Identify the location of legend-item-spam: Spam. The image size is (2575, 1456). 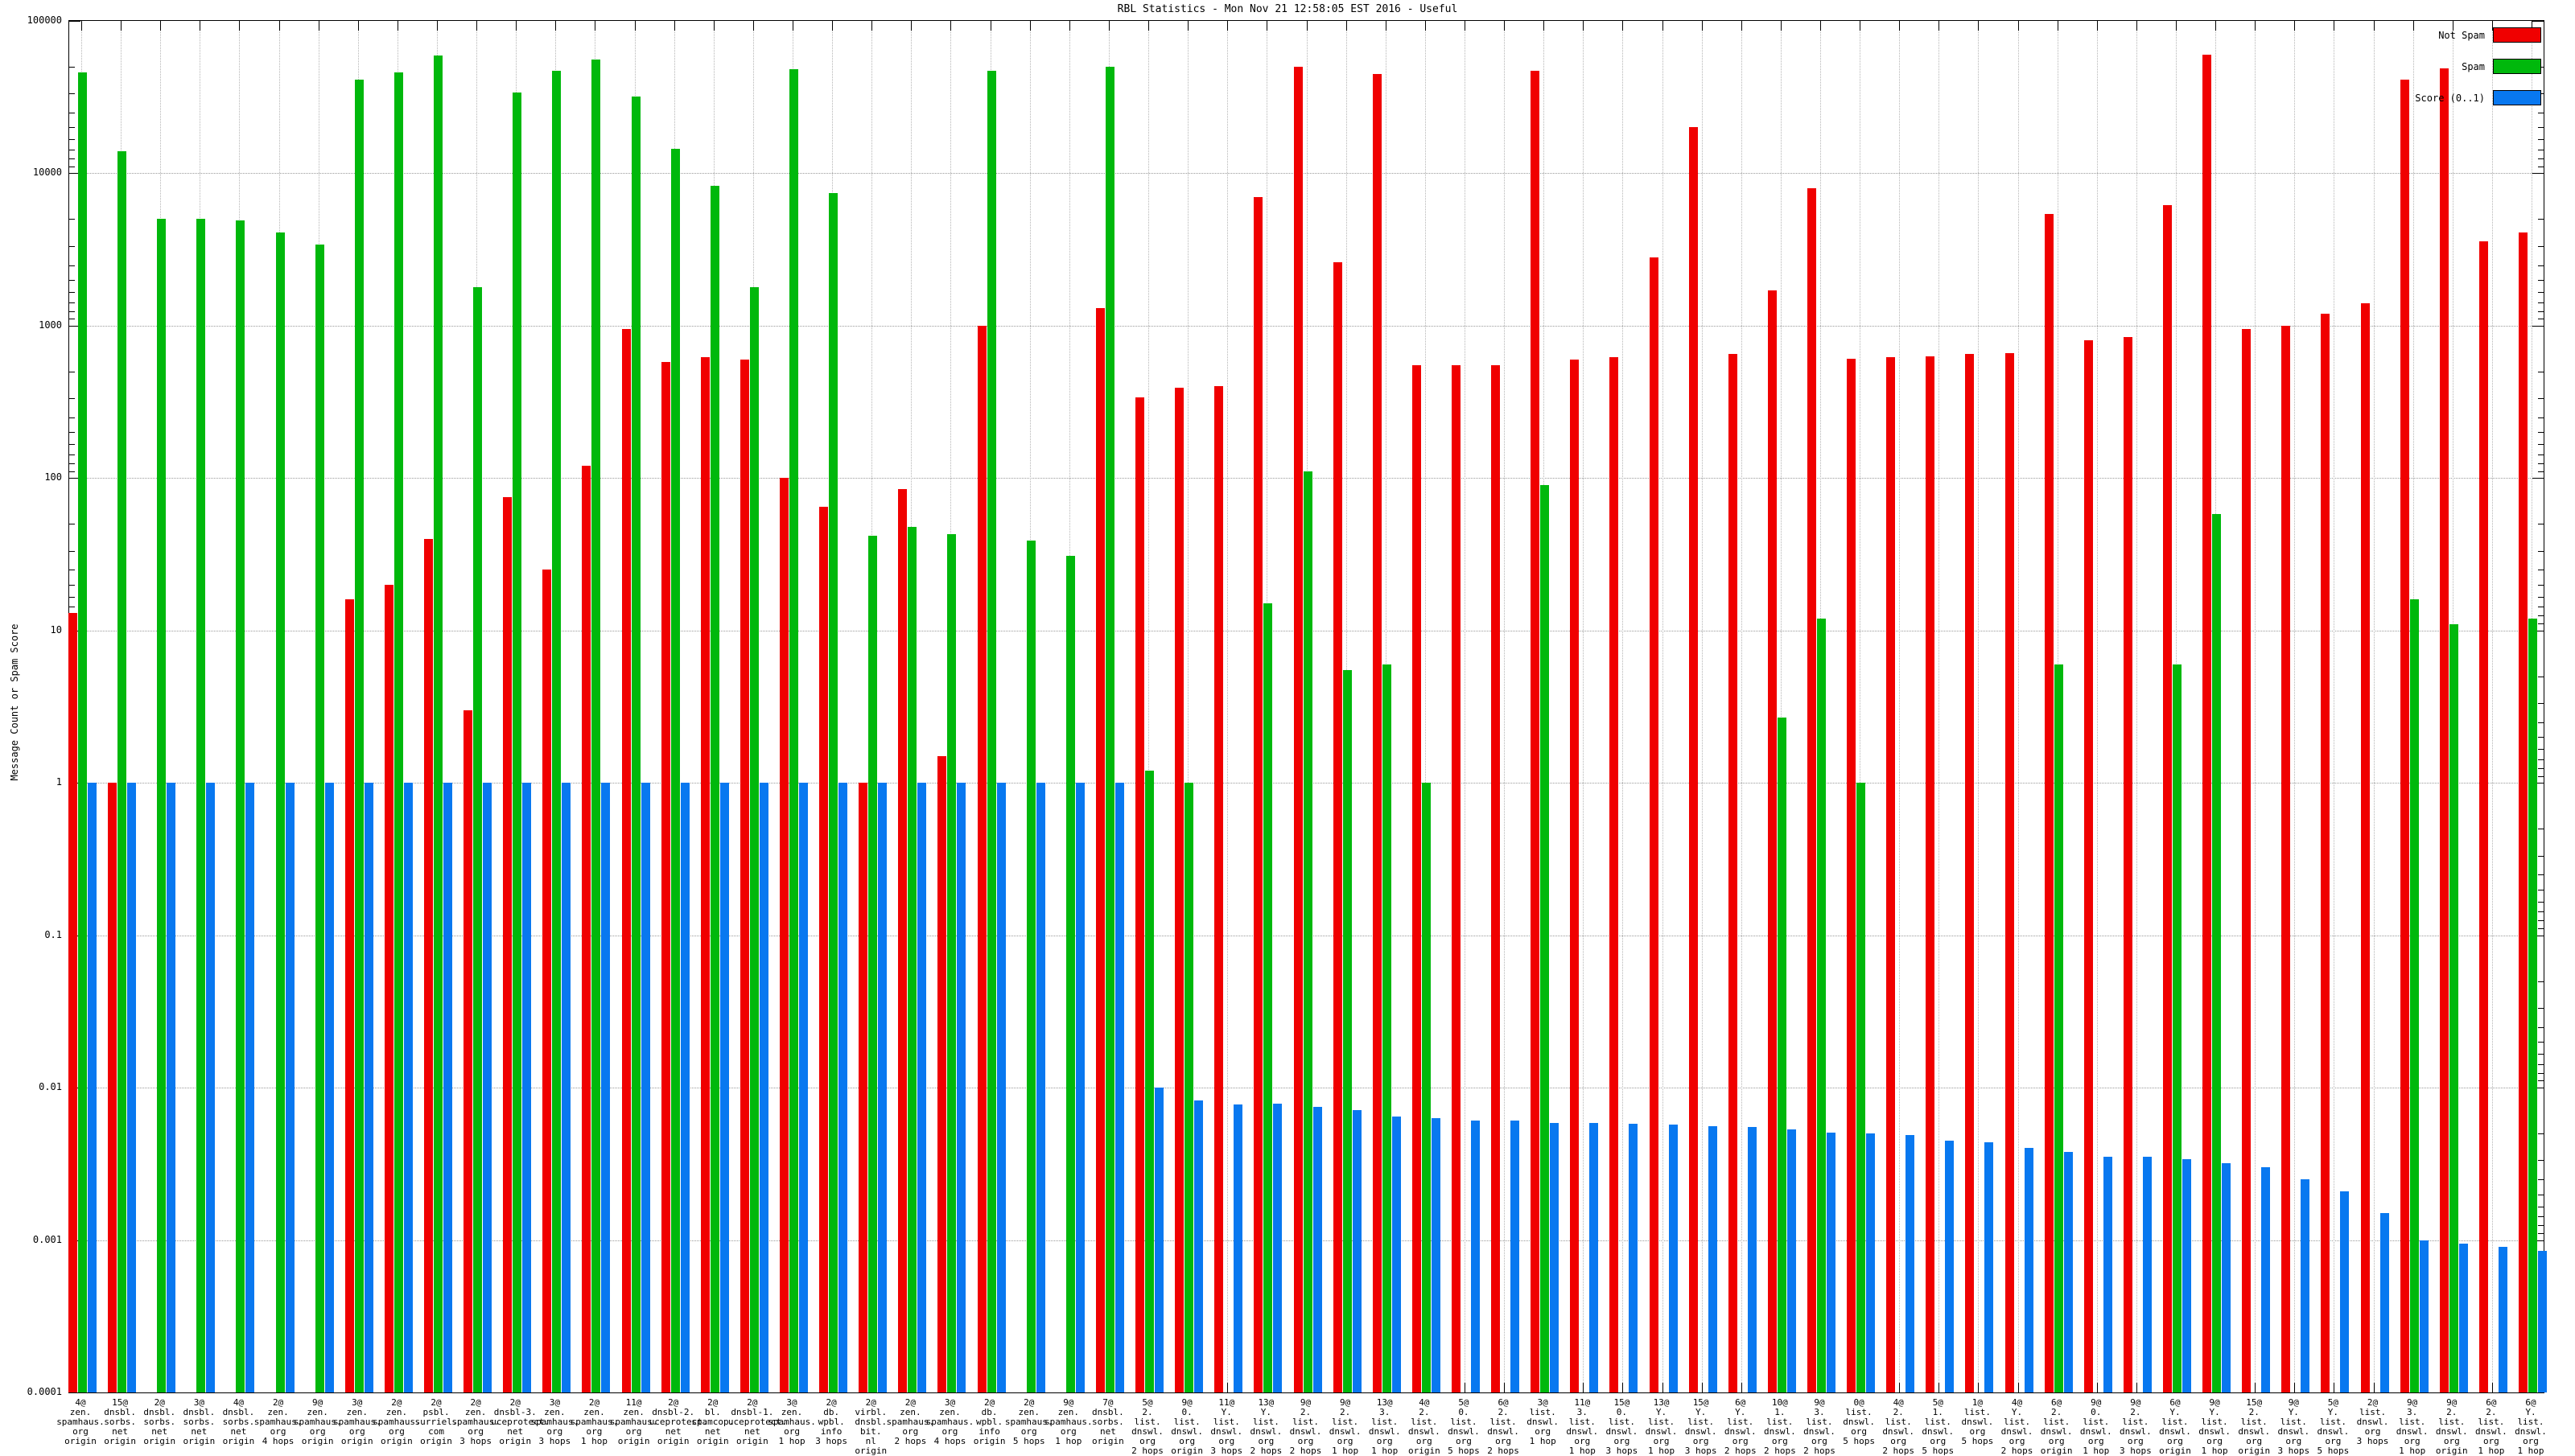
(2478, 66).